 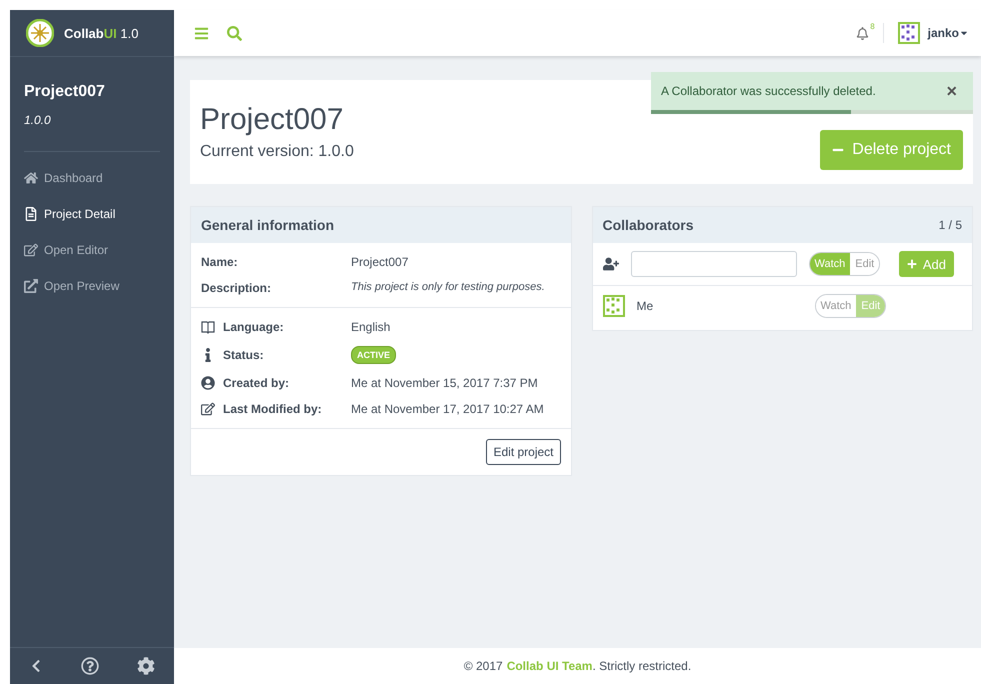 I want to click on home-icon, so click(x=31, y=178).